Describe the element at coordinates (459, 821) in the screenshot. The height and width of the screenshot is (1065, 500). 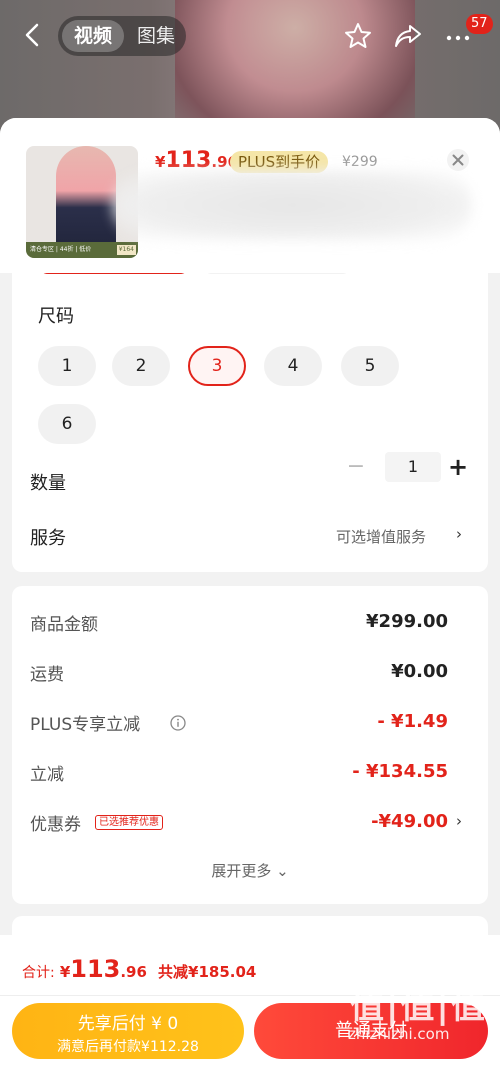
I see `coupon-chevron-icon: ›` at that location.